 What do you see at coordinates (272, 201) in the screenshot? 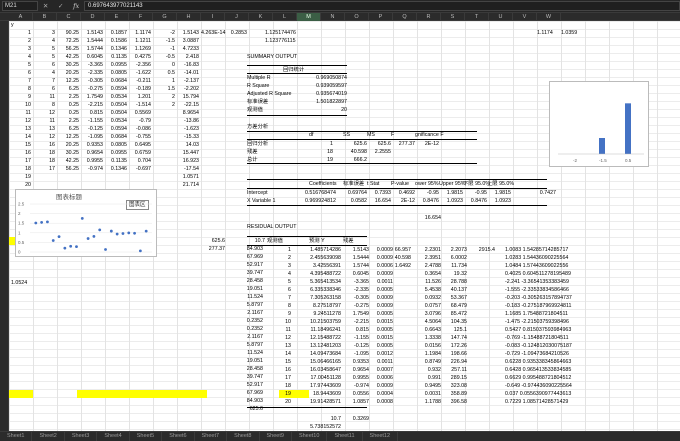
I see `coef-label: X Variable 1` at bounding box center [272, 201].